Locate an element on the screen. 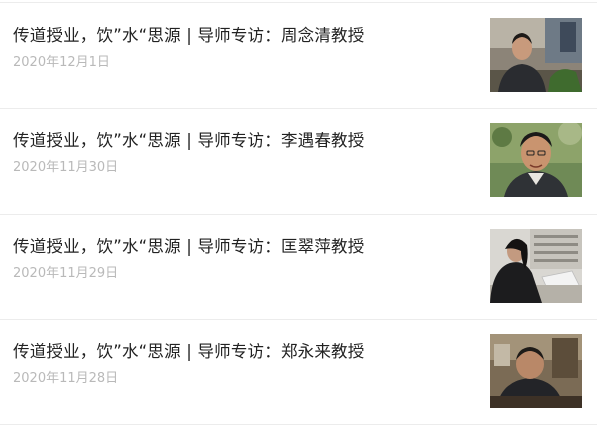 Image resolution: width=597 pixels, height=426 pixels. article-title: 传道授业，饮”水“思源 | 导师专访：匡翠萍教授 is located at coordinates (188, 245).